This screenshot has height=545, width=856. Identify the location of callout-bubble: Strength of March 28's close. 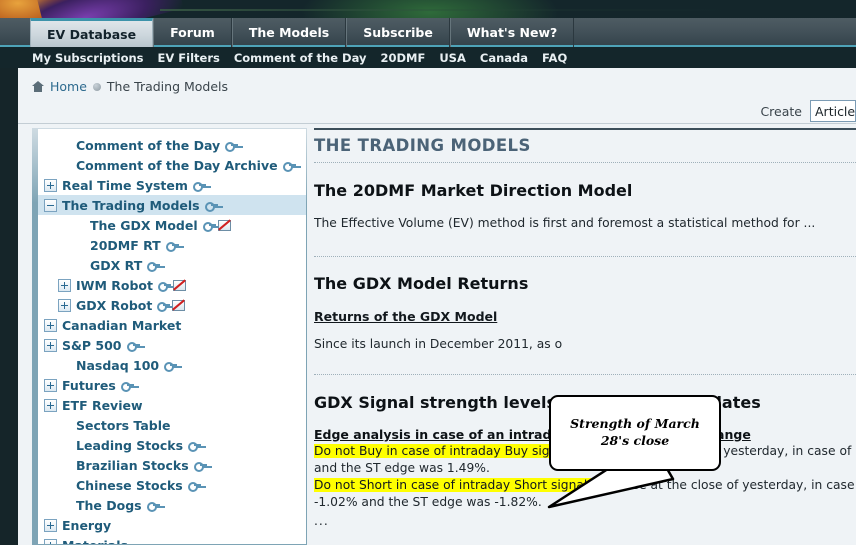
(635, 433).